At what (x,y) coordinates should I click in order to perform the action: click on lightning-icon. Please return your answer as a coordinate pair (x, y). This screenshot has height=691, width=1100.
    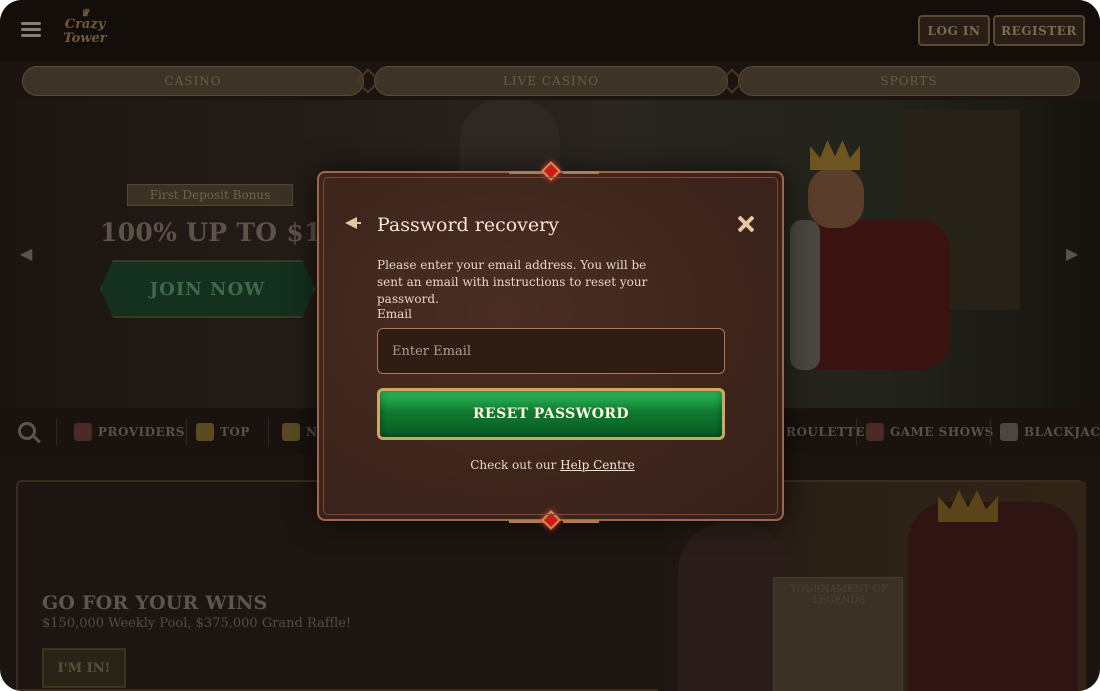
    Looking at the image, I should click on (291, 432).